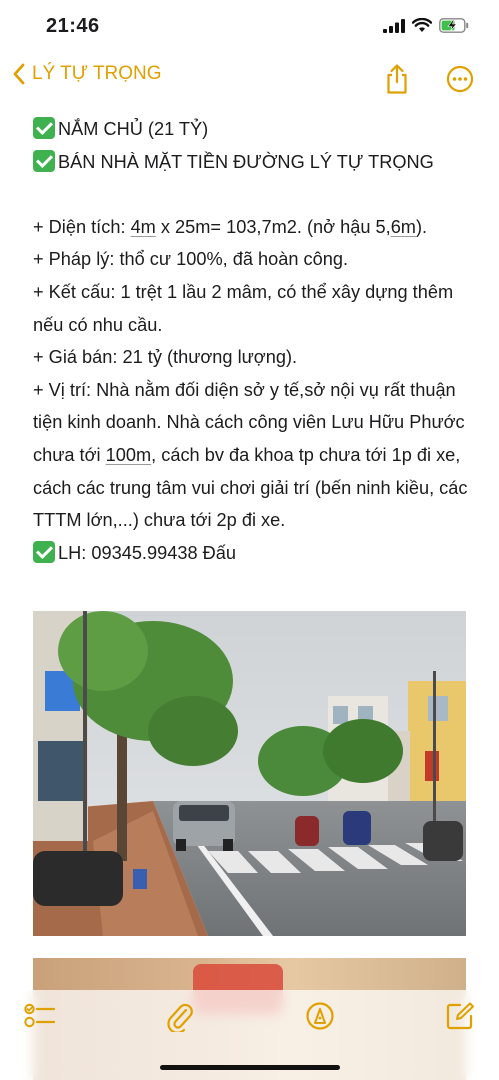  I want to click on underlined-text: 6m, so click(403, 226).